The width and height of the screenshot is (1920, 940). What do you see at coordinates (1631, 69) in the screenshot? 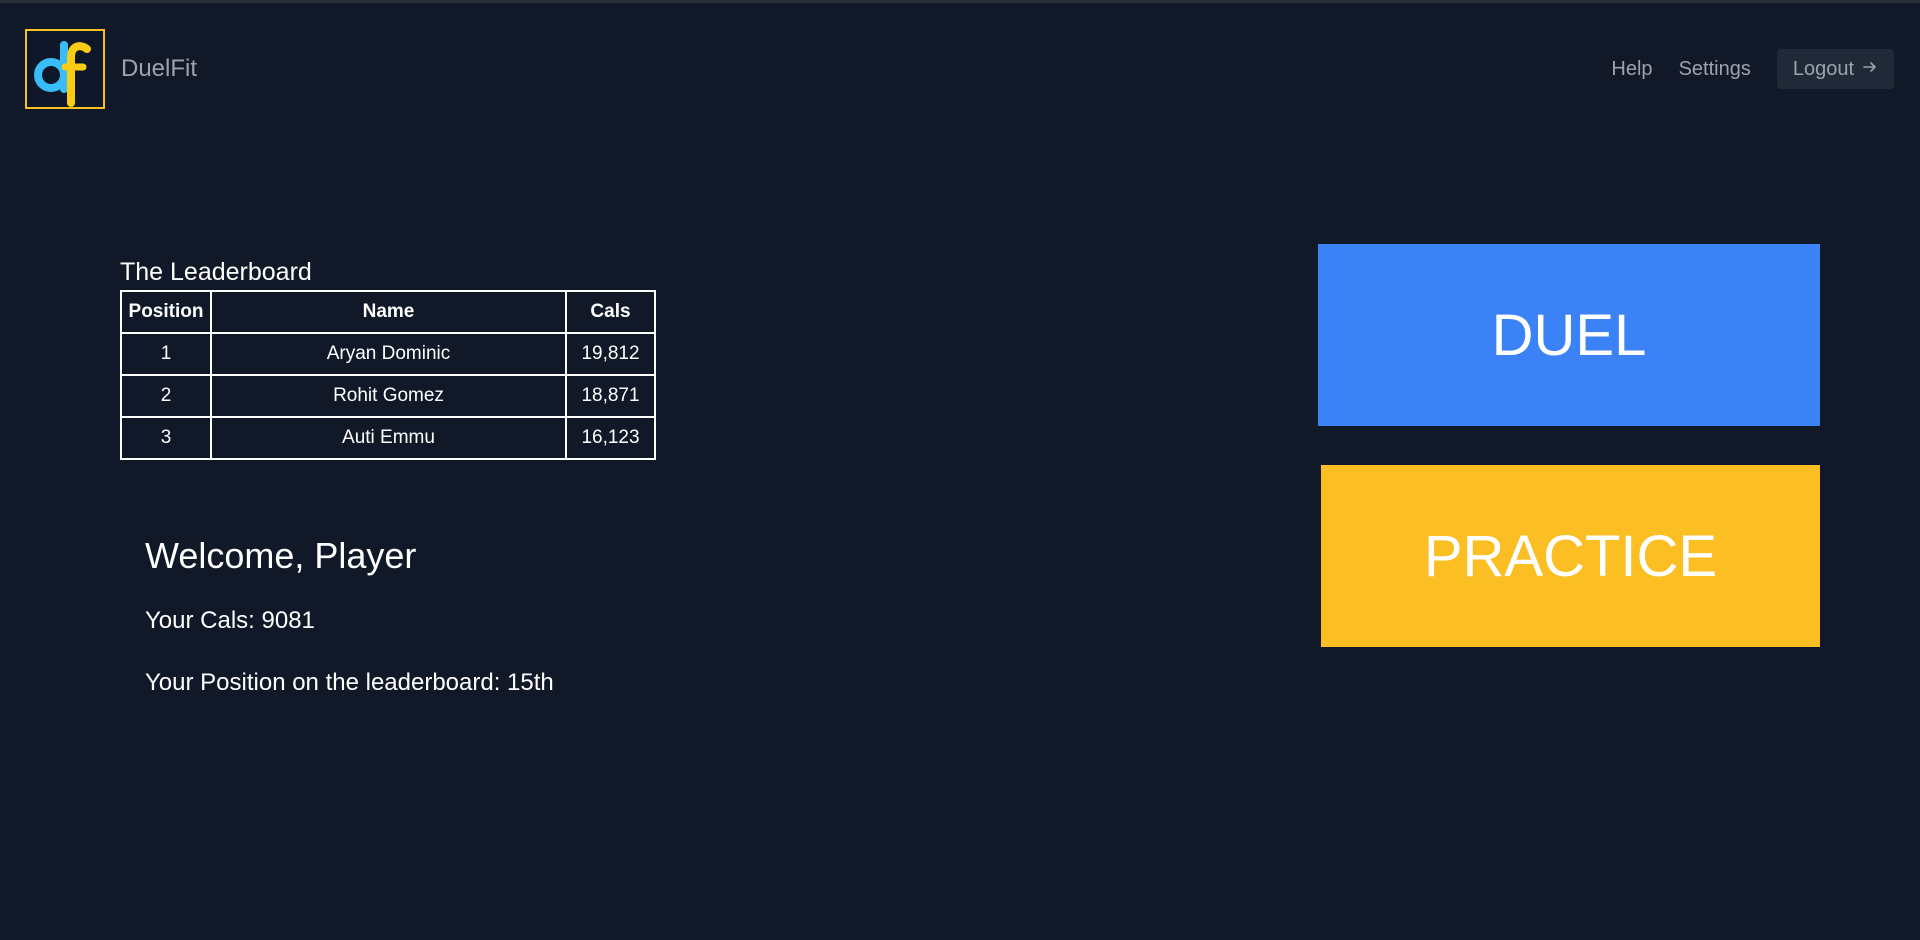
I see `nav-help-link: Help` at bounding box center [1631, 69].